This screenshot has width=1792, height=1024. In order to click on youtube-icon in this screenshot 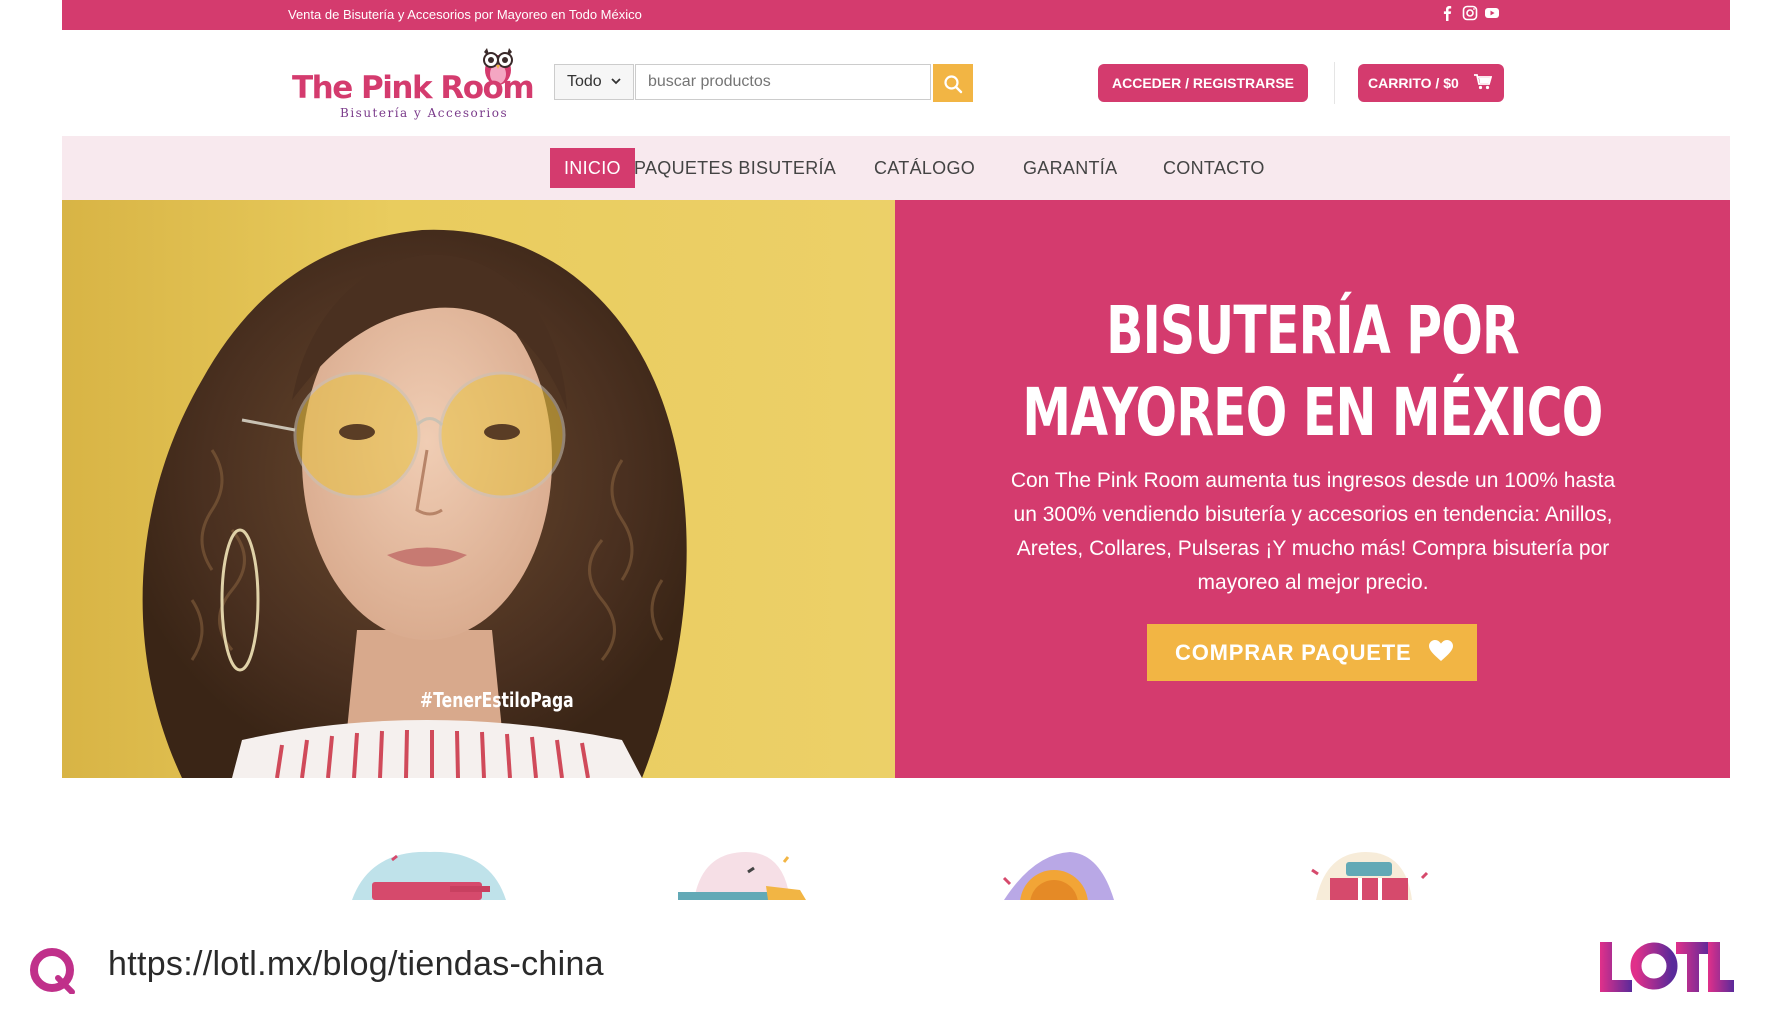, I will do `click(1492, 13)`.